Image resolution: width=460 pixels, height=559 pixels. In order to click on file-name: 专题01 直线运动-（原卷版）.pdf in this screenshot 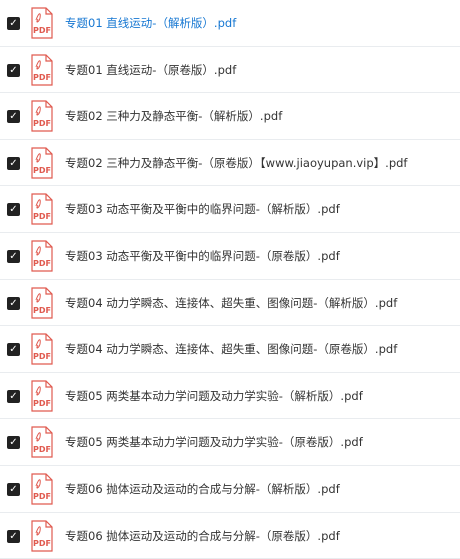, I will do `click(150, 70)`.